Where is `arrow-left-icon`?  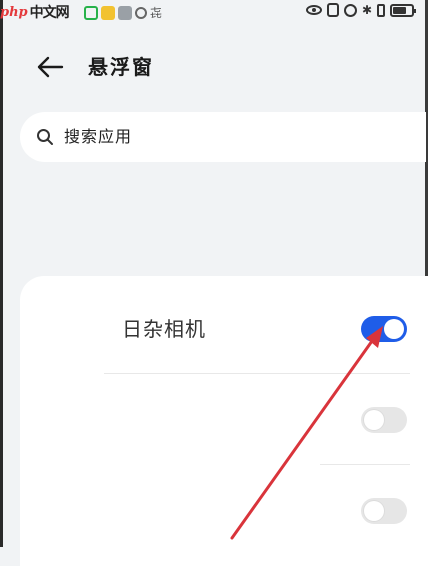 arrow-left-icon is located at coordinates (50, 67).